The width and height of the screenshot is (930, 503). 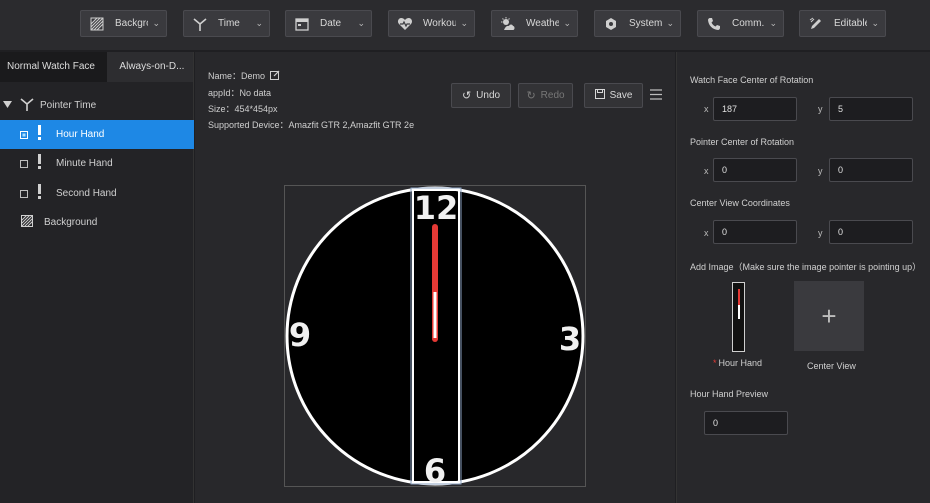 I want to click on weather-icon, so click(x=508, y=24).